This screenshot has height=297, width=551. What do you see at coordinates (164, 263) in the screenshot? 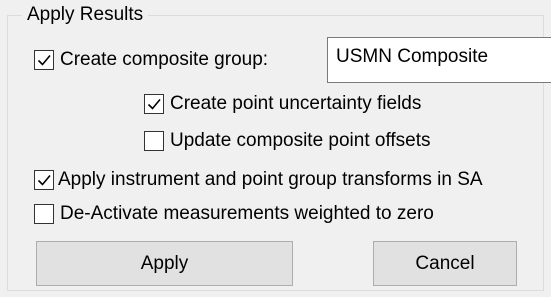
I see `apply-button: Apply` at bounding box center [164, 263].